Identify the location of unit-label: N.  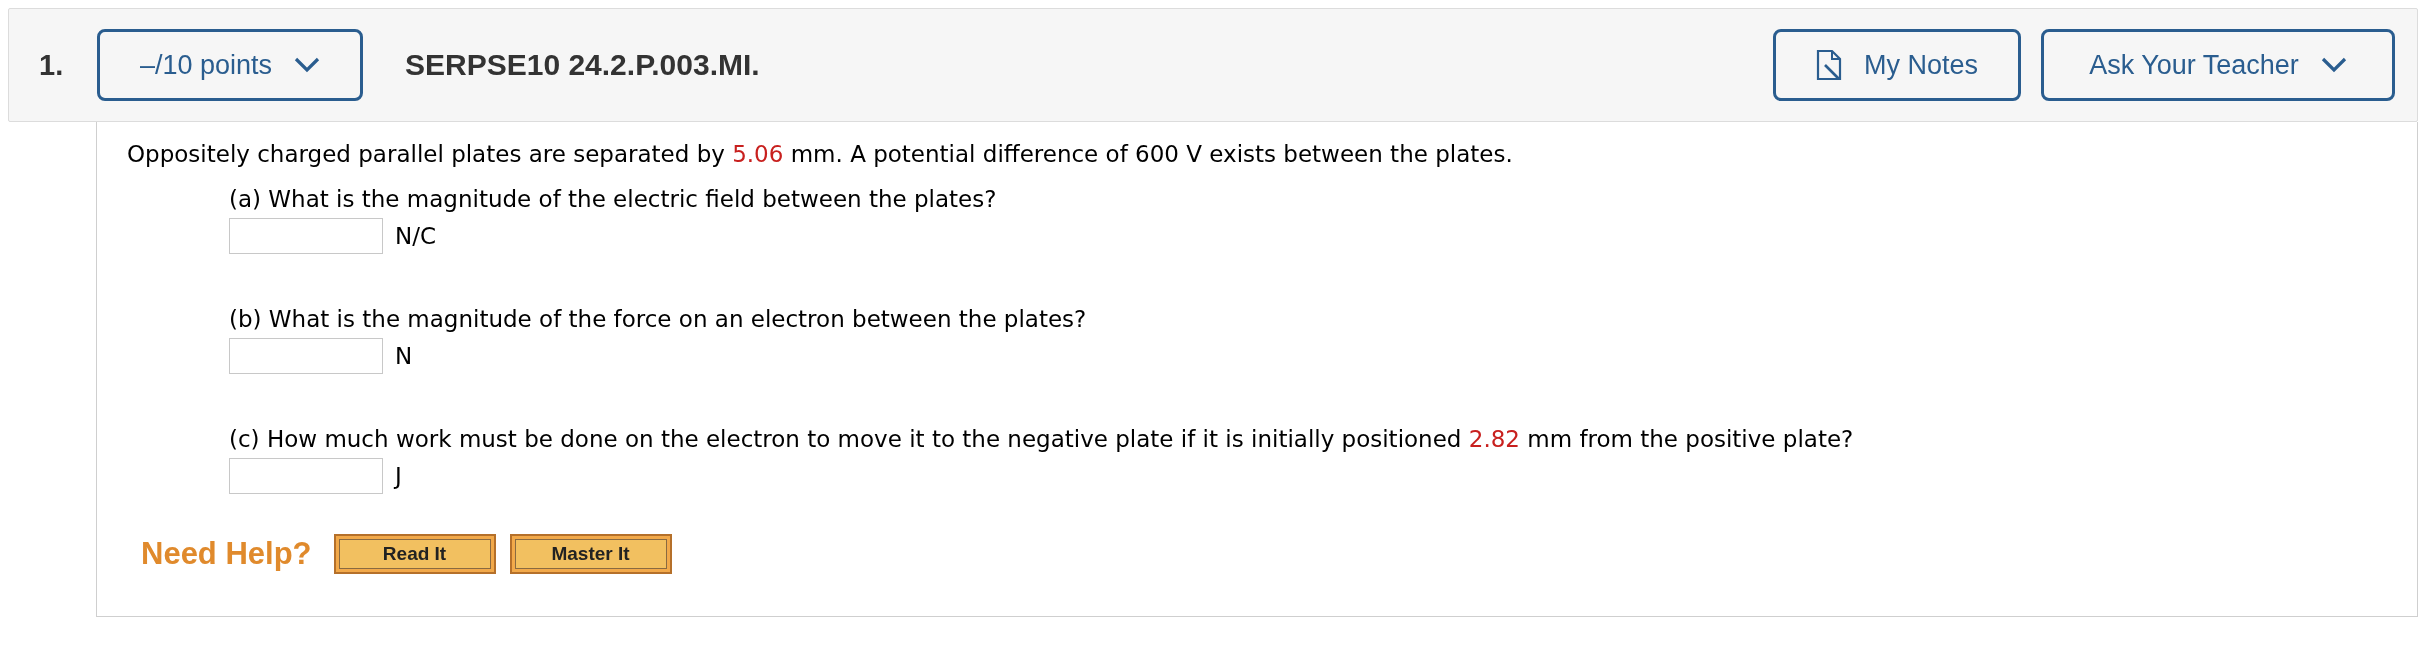
(404, 356).